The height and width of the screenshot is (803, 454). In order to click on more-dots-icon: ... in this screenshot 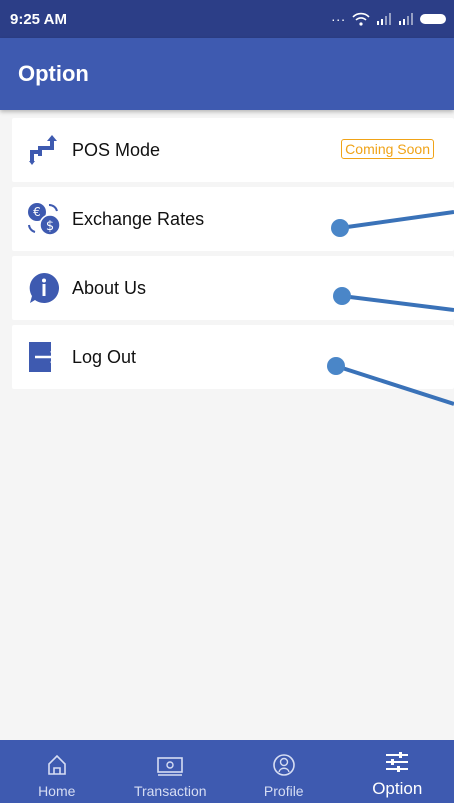, I will do `click(338, 16)`.